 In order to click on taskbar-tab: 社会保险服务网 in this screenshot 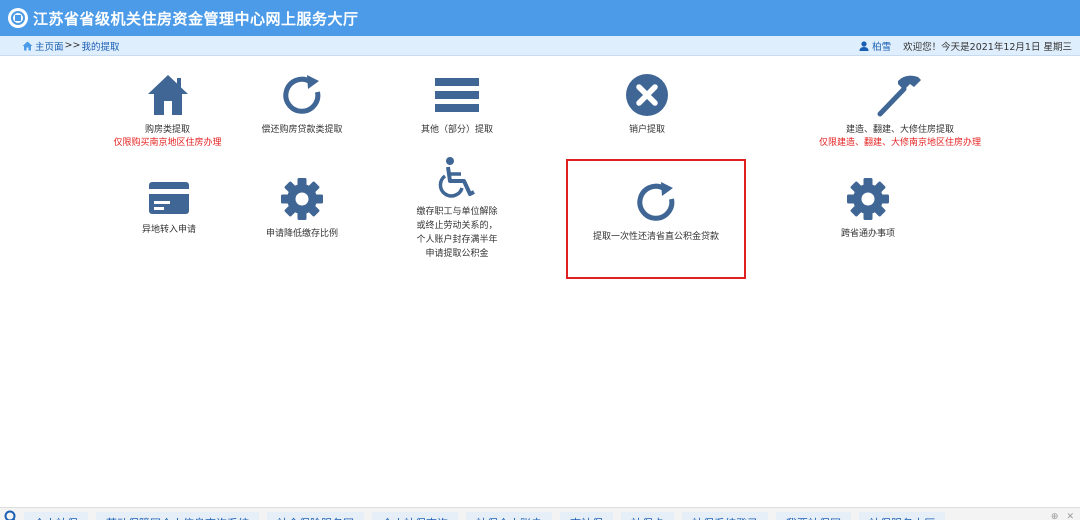, I will do `click(315, 516)`.